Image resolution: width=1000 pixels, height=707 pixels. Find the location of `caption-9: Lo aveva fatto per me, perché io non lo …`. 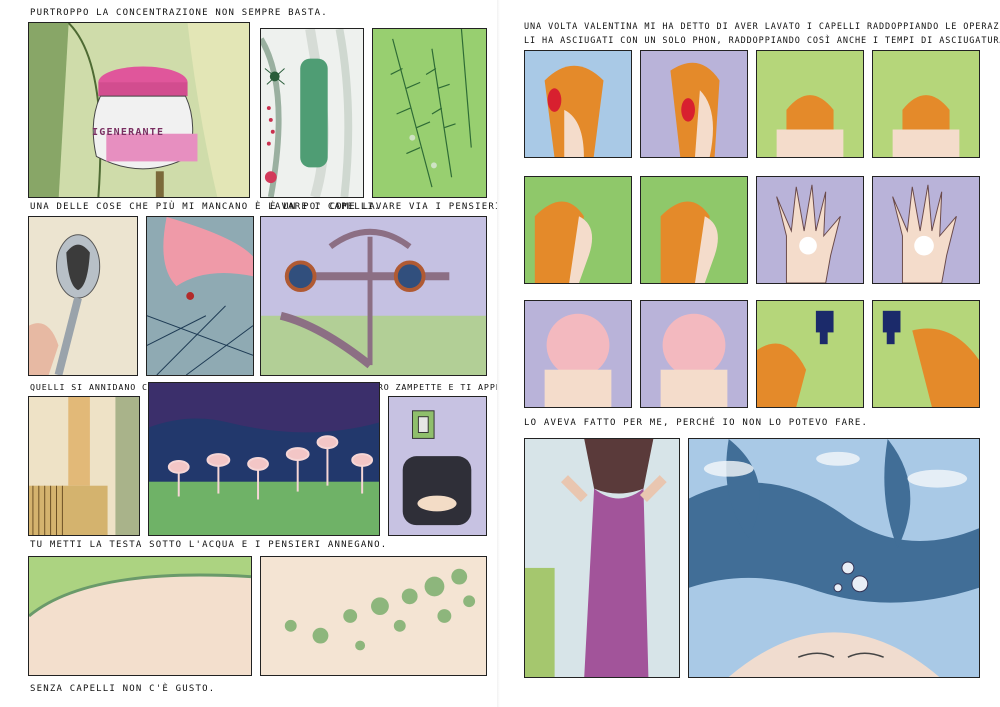

caption-9: Lo aveva fatto per me, perché io non lo … is located at coordinates (696, 423).